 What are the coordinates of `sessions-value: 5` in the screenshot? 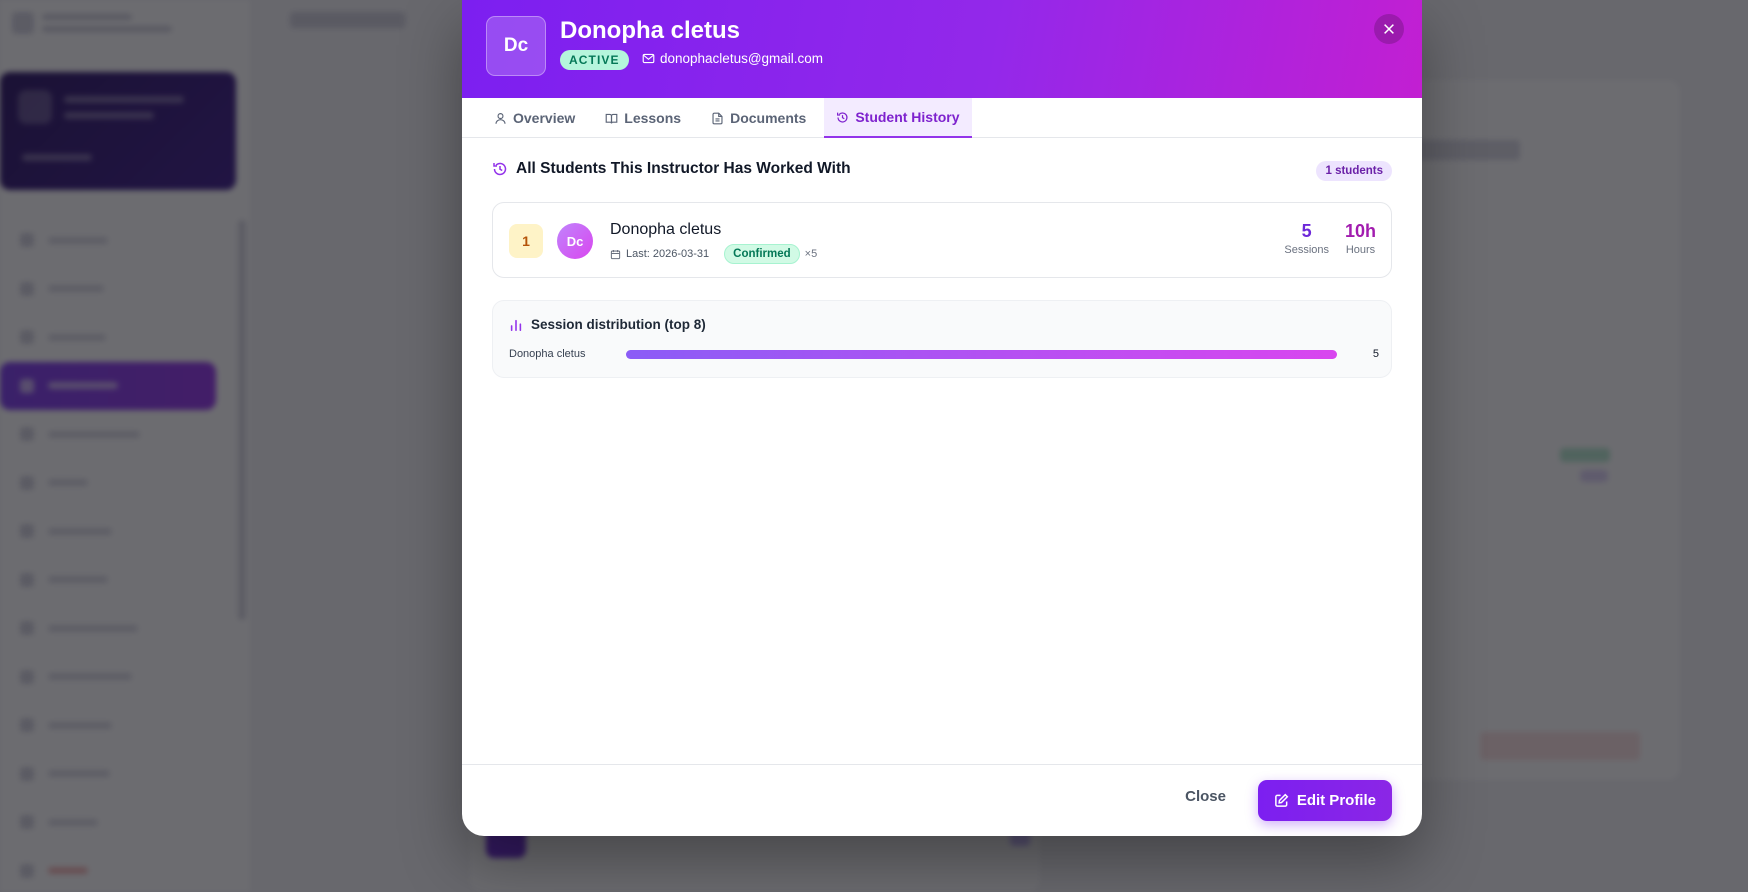 It's located at (1306, 231).